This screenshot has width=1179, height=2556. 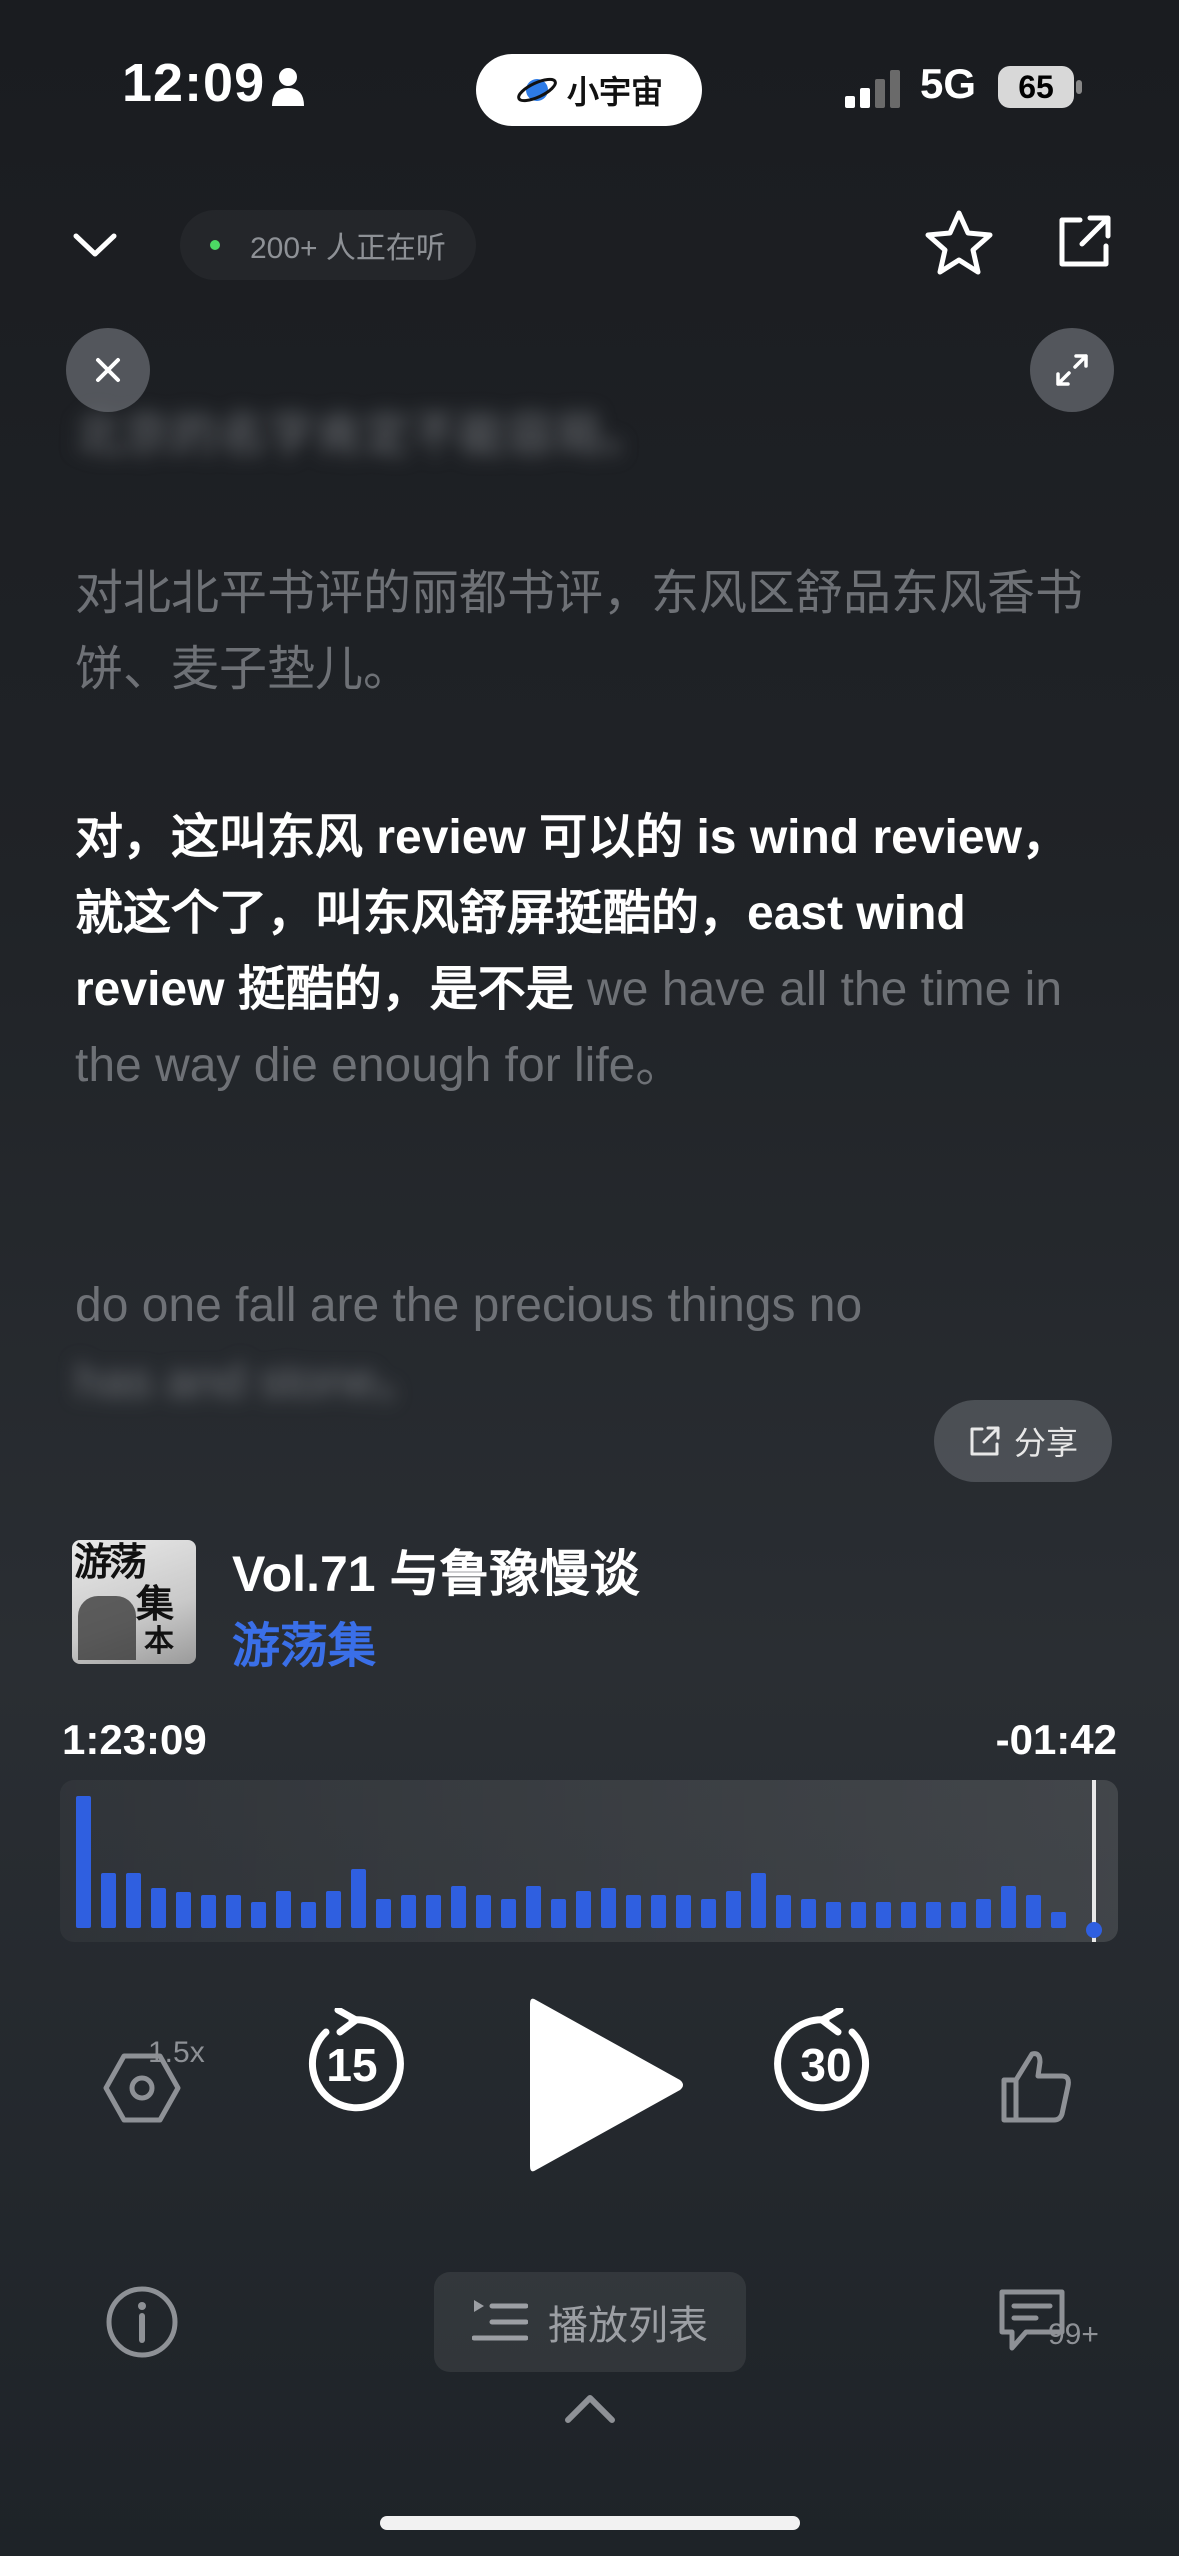 What do you see at coordinates (1056, 1739) in the screenshot?
I see `remaining-time: -01:42` at bounding box center [1056, 1739].